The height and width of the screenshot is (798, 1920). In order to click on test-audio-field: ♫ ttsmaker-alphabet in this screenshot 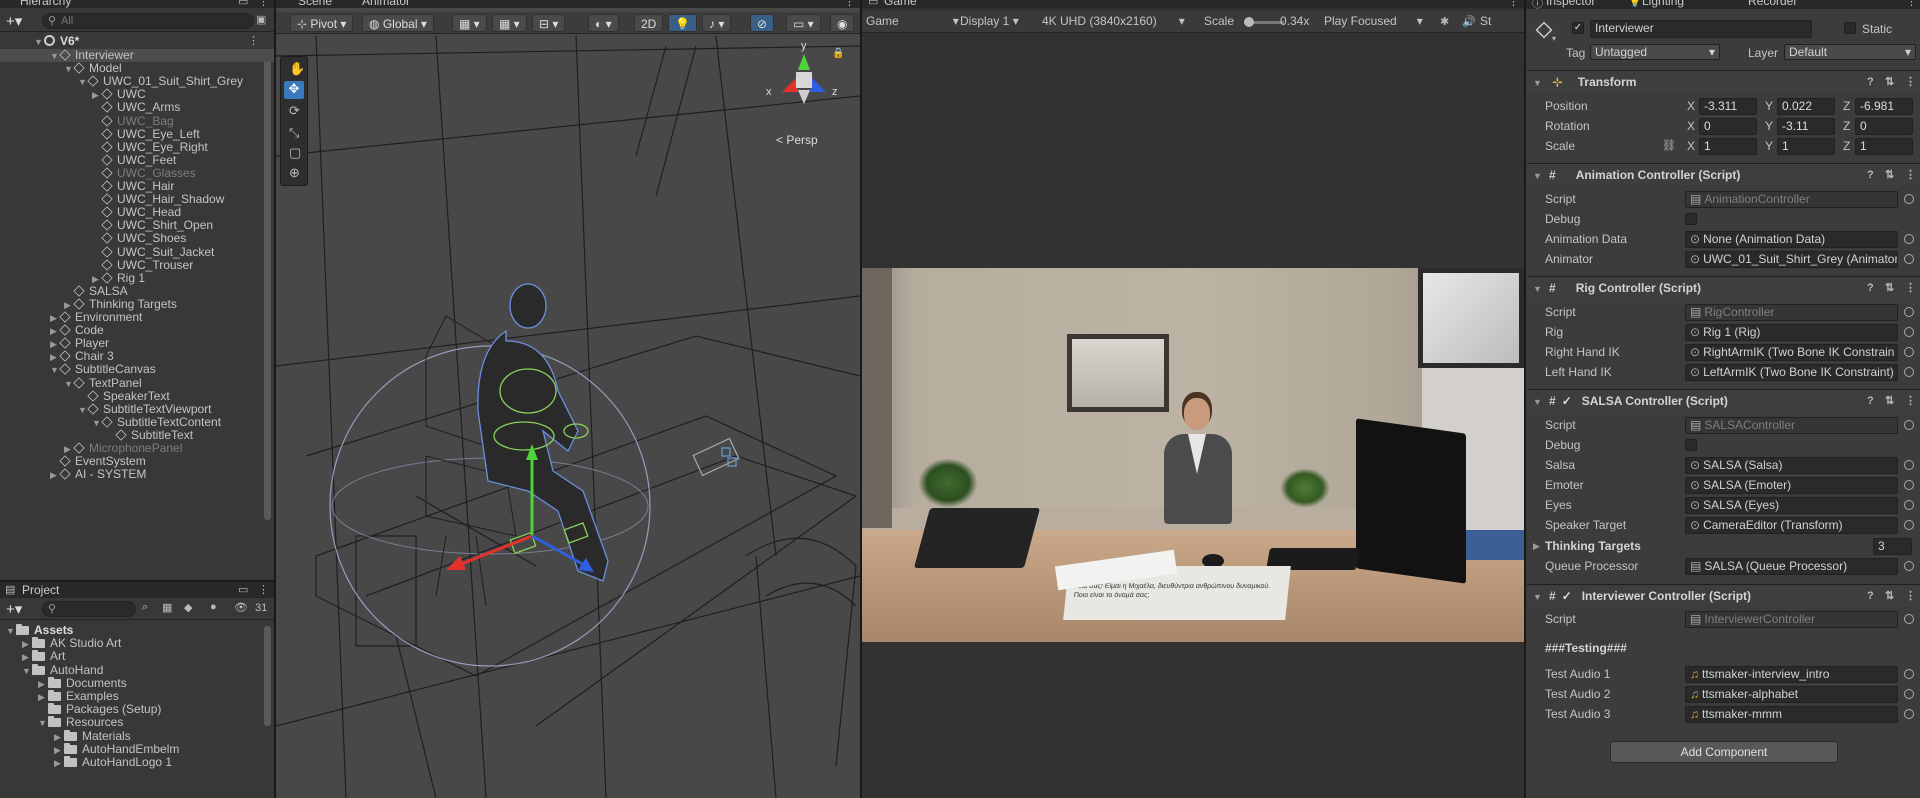, I will do `click(1791, 694)`.